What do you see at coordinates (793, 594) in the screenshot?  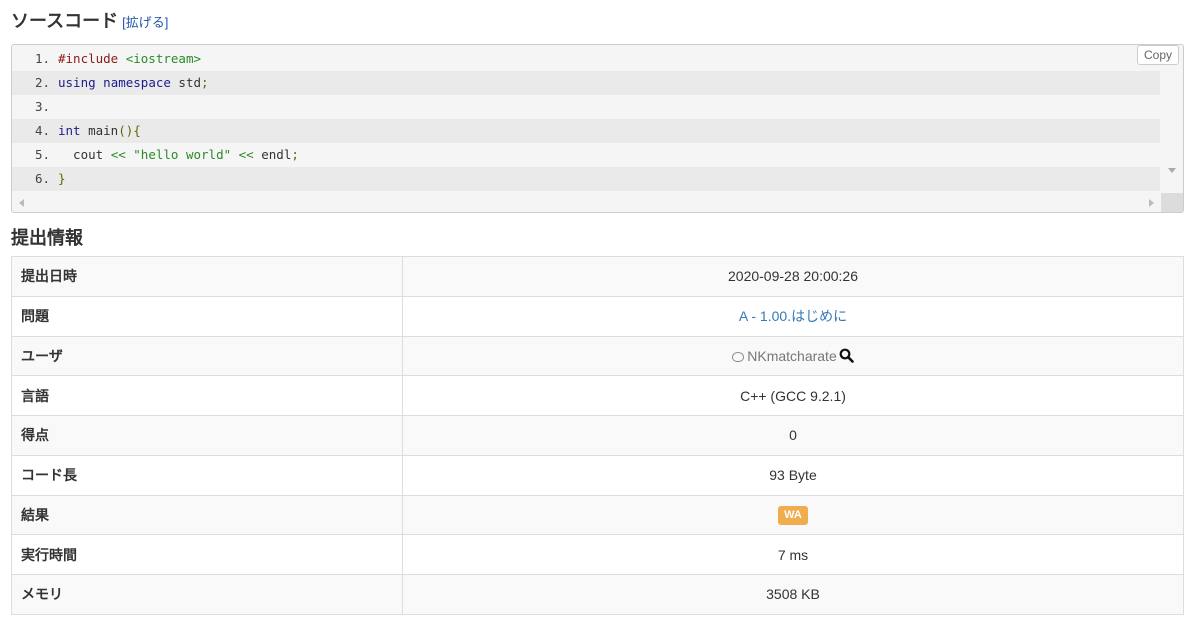 I see `memory-value: 3508 KB` at bounding box center [793, 594].